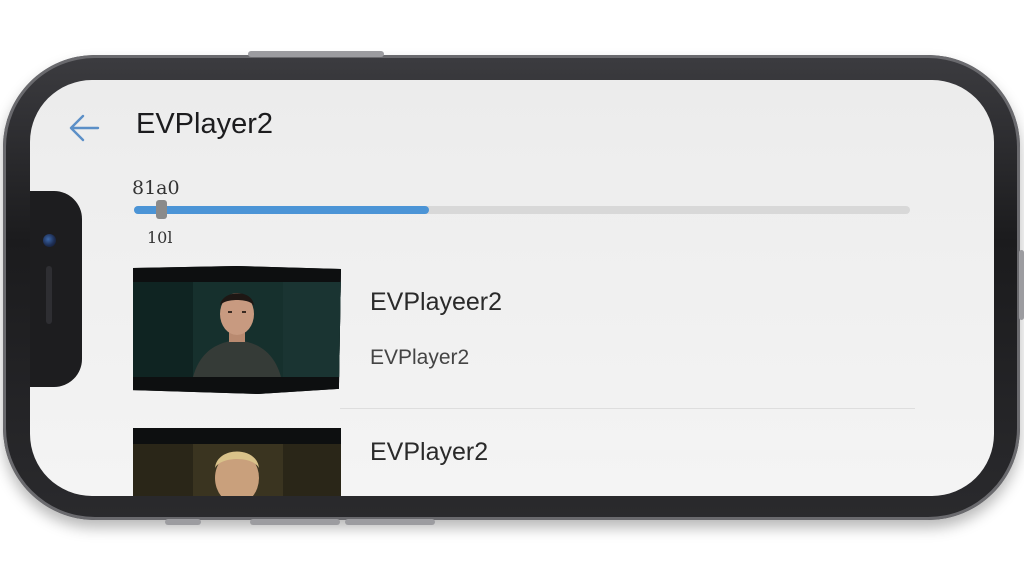  What do you see at coordinates (429, 452) in the screenshot?
I see `video-title: EVPlayer2` at bounding box center [429, 452].